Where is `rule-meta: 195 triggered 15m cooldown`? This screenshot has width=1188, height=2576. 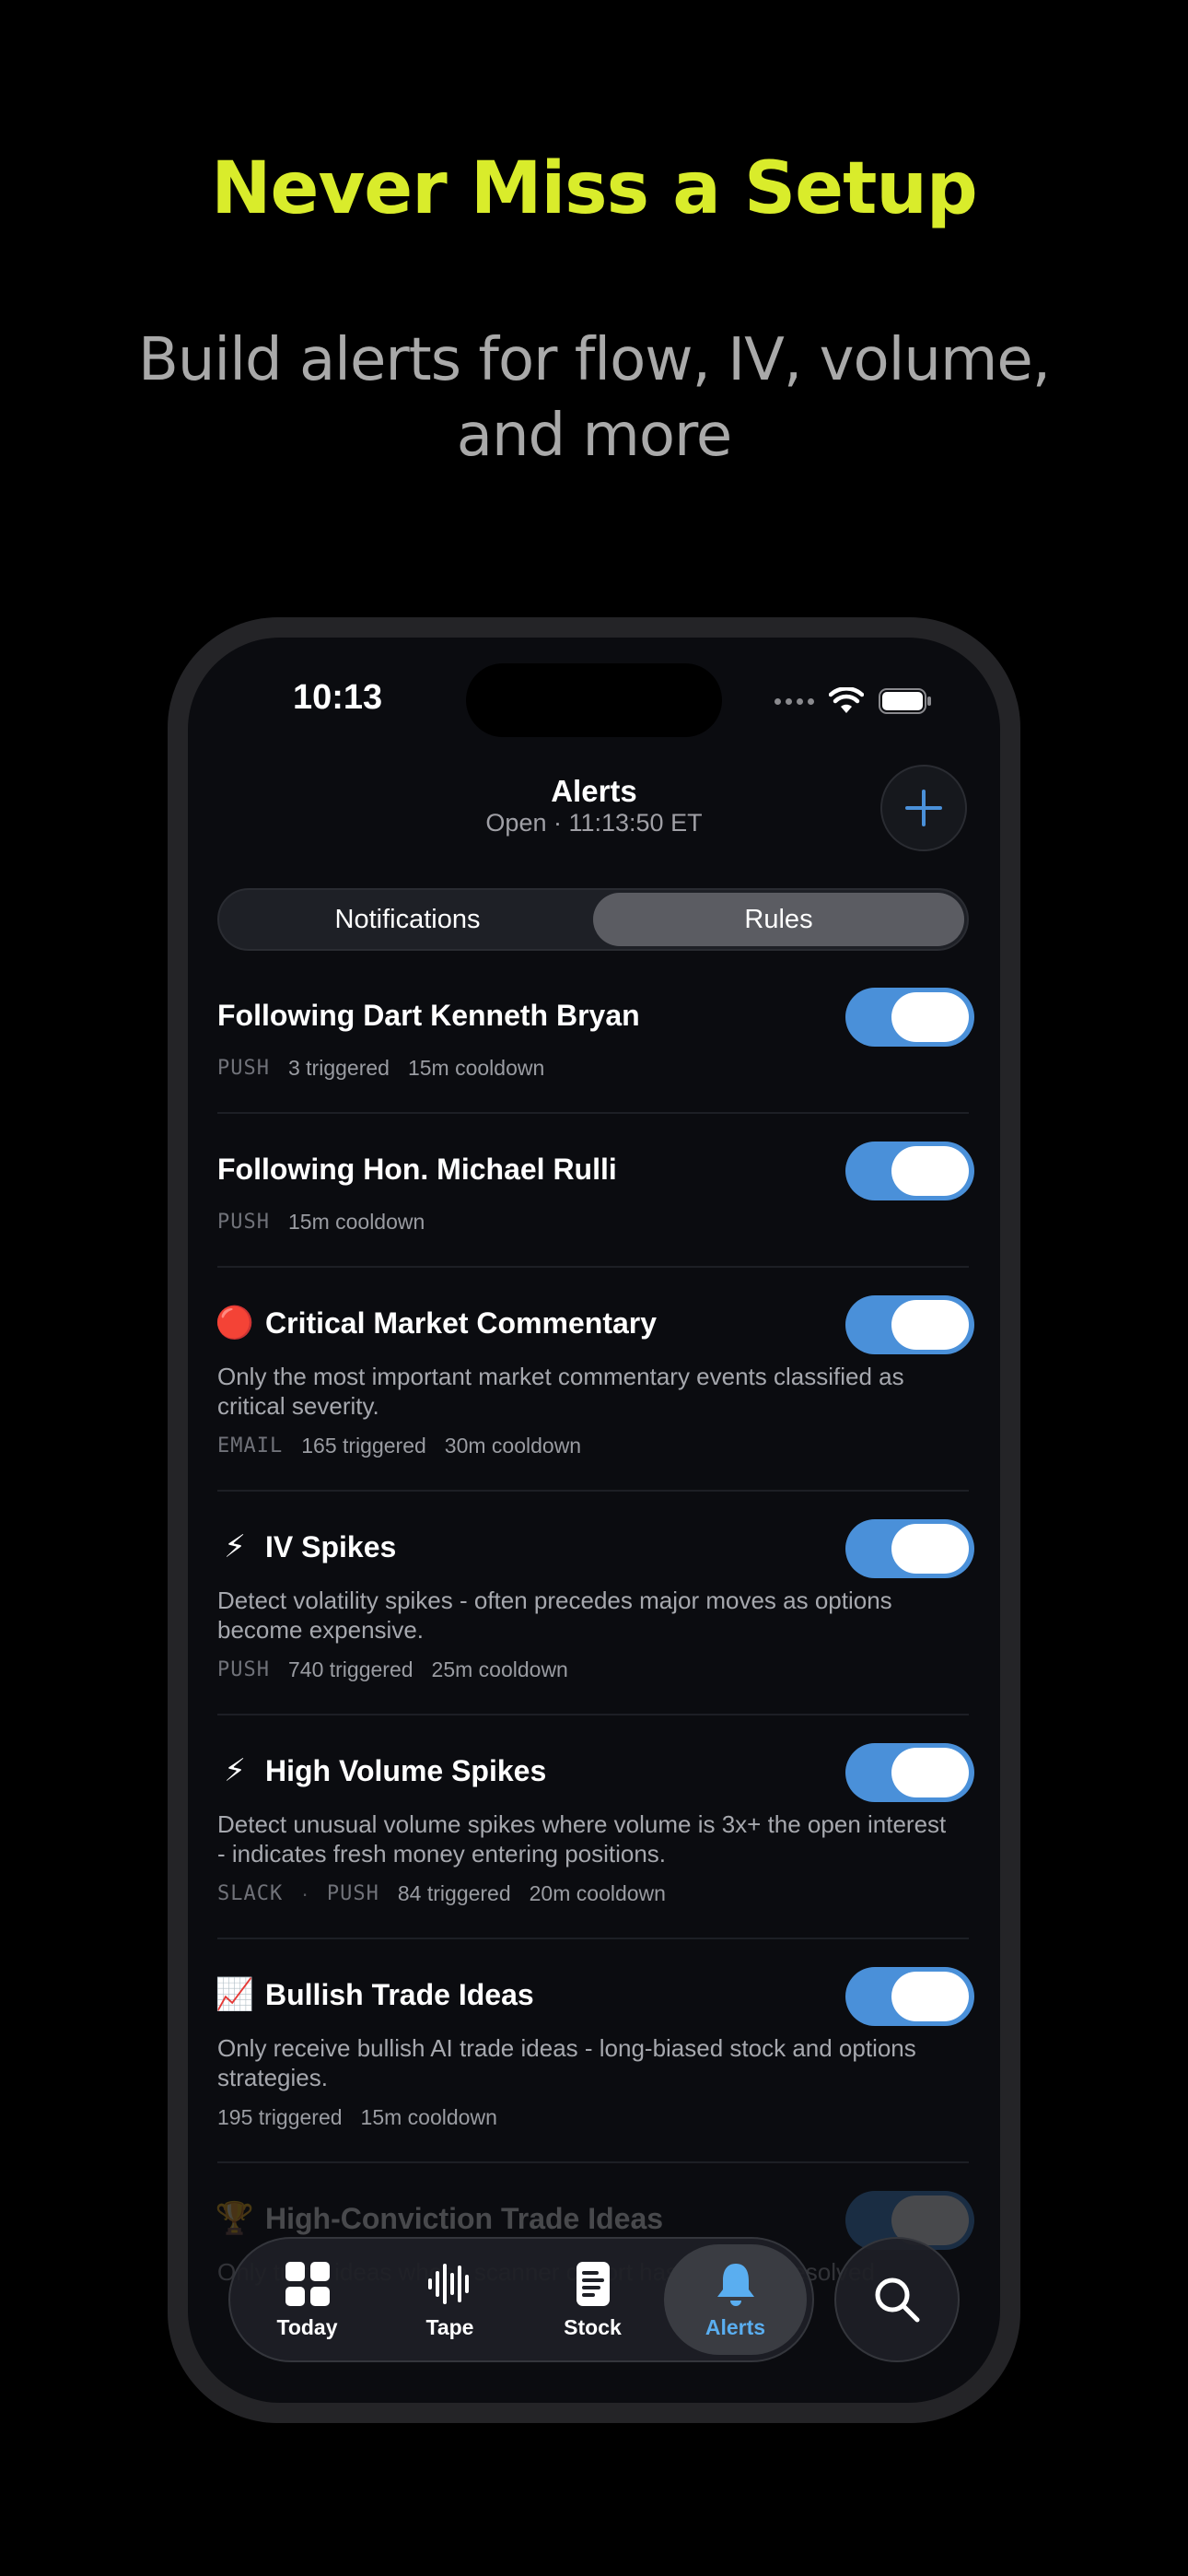
rule-meta: 195 triggered 15m cooldown is located at coordinates (593, 2117).